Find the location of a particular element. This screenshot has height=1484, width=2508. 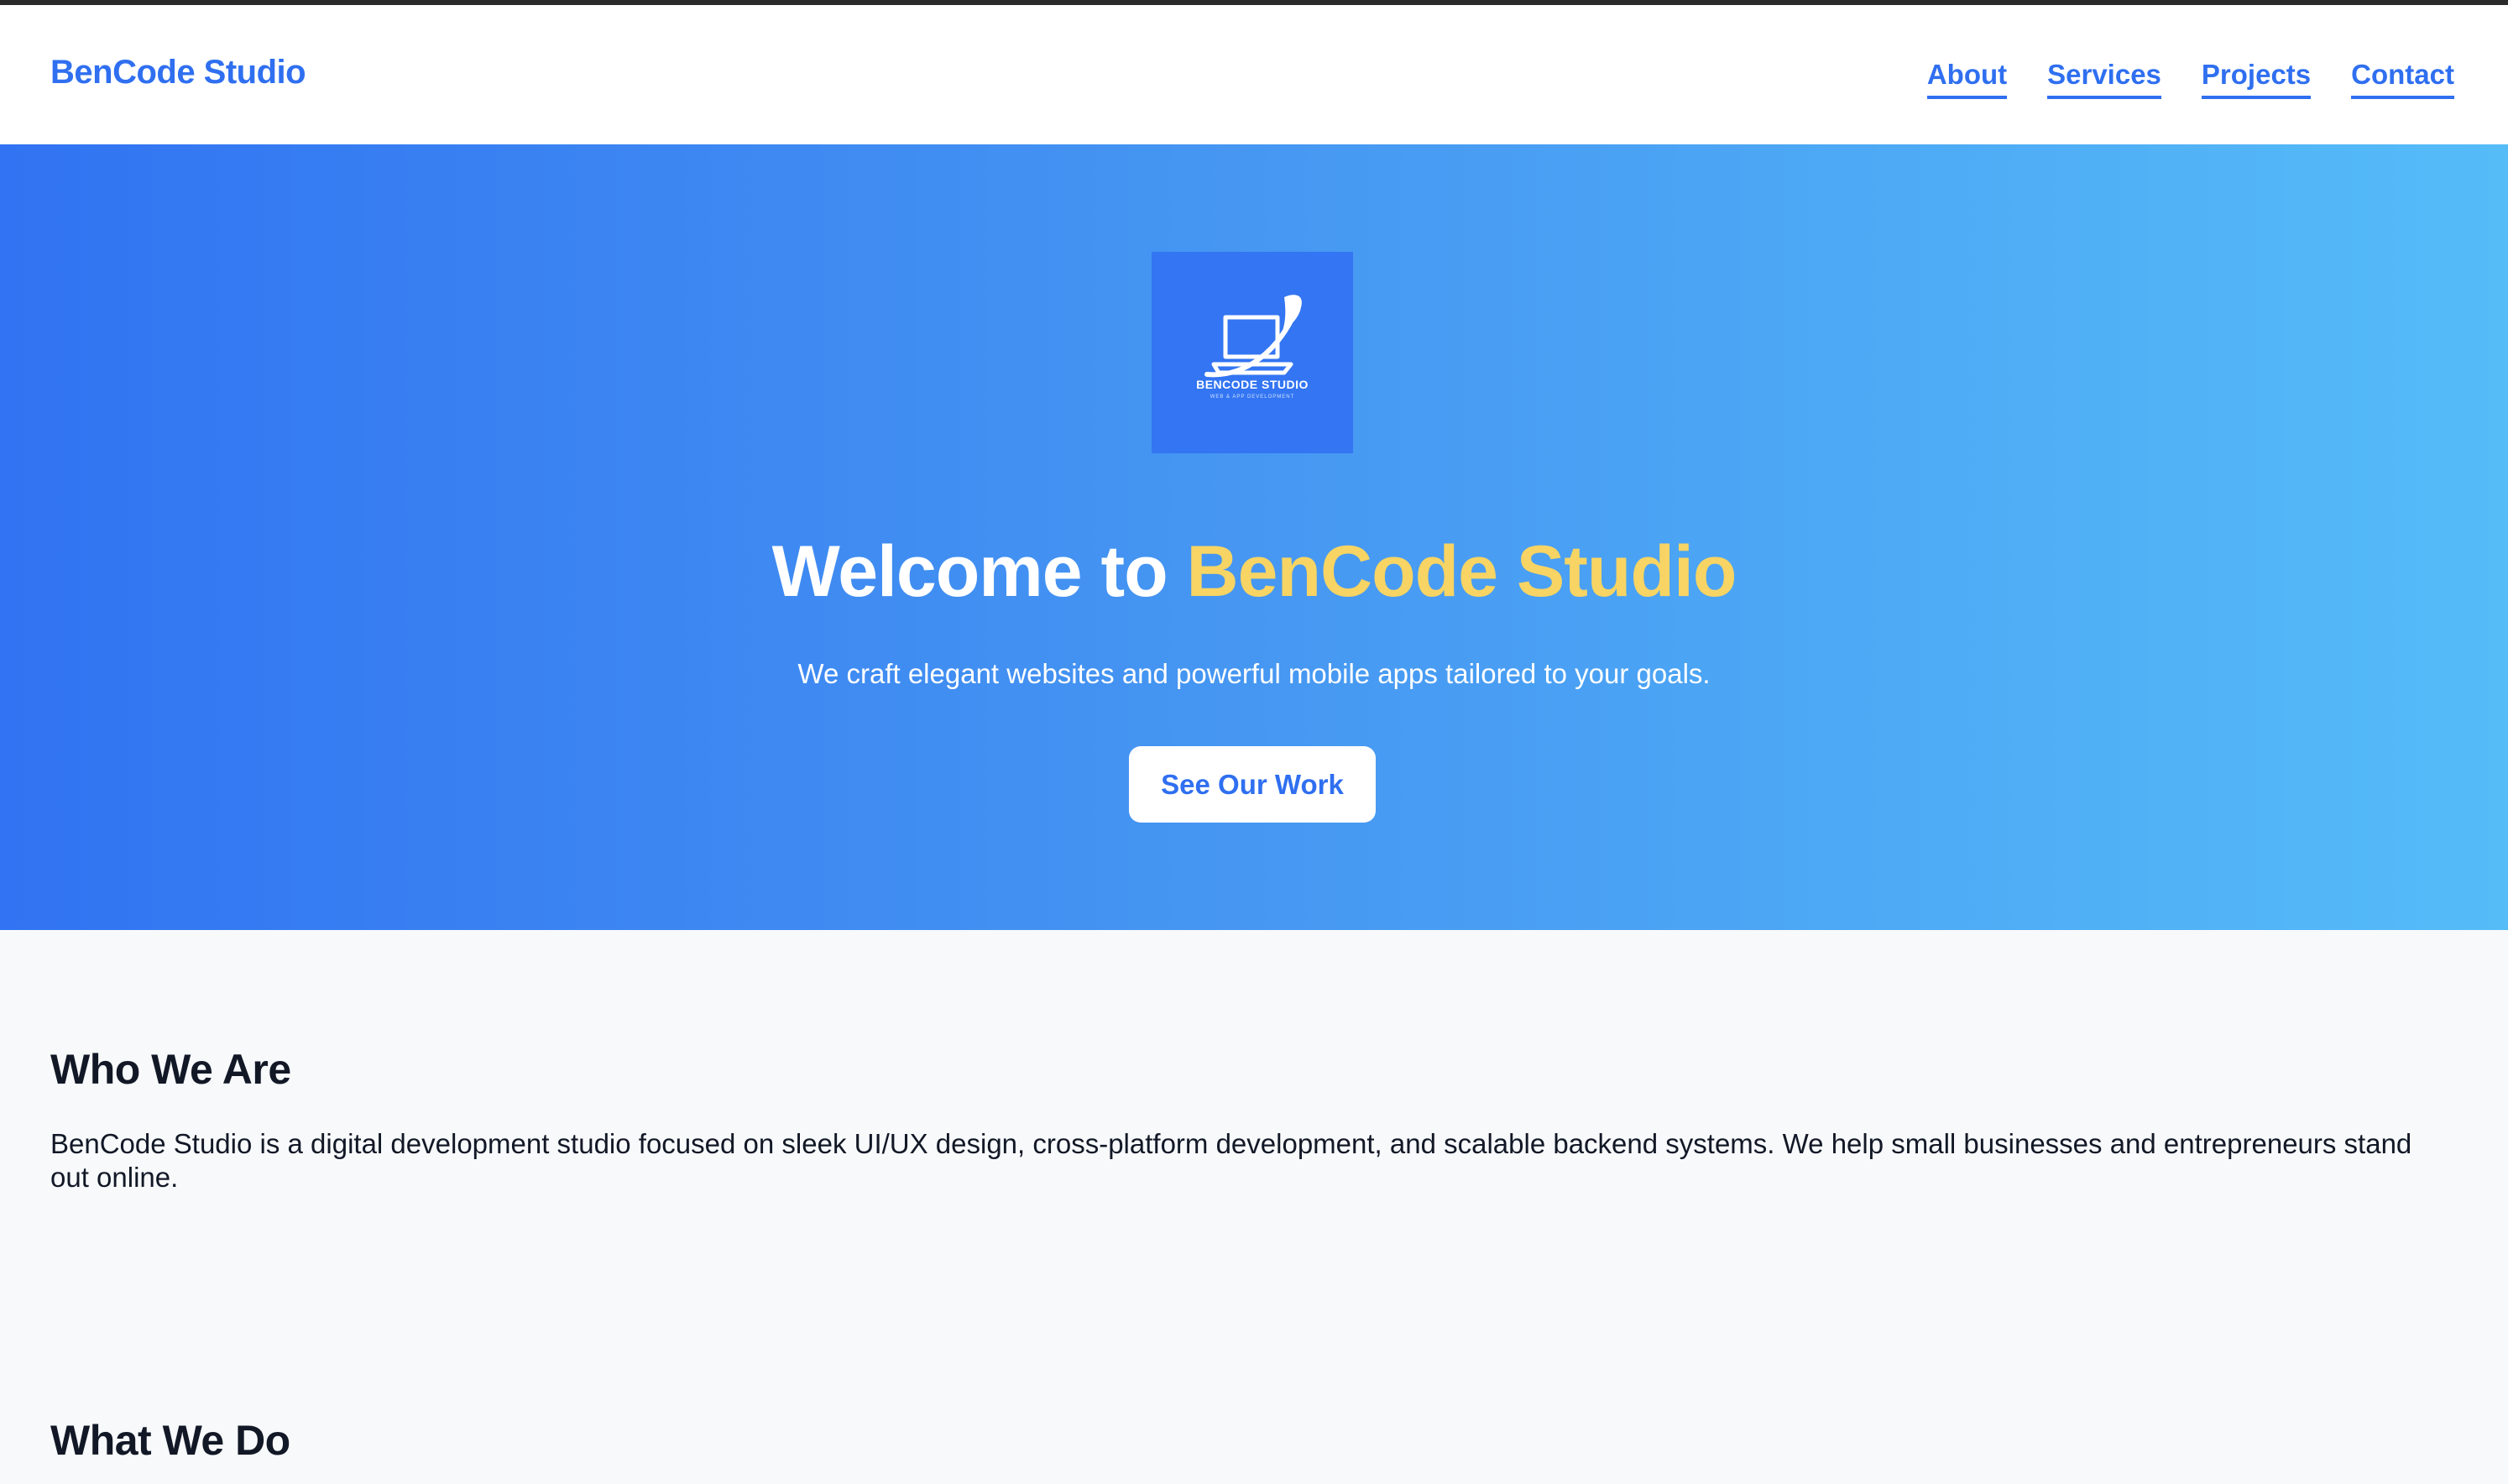

main-nav: About Services Projects Contact is located at coordinates (2190, 79).